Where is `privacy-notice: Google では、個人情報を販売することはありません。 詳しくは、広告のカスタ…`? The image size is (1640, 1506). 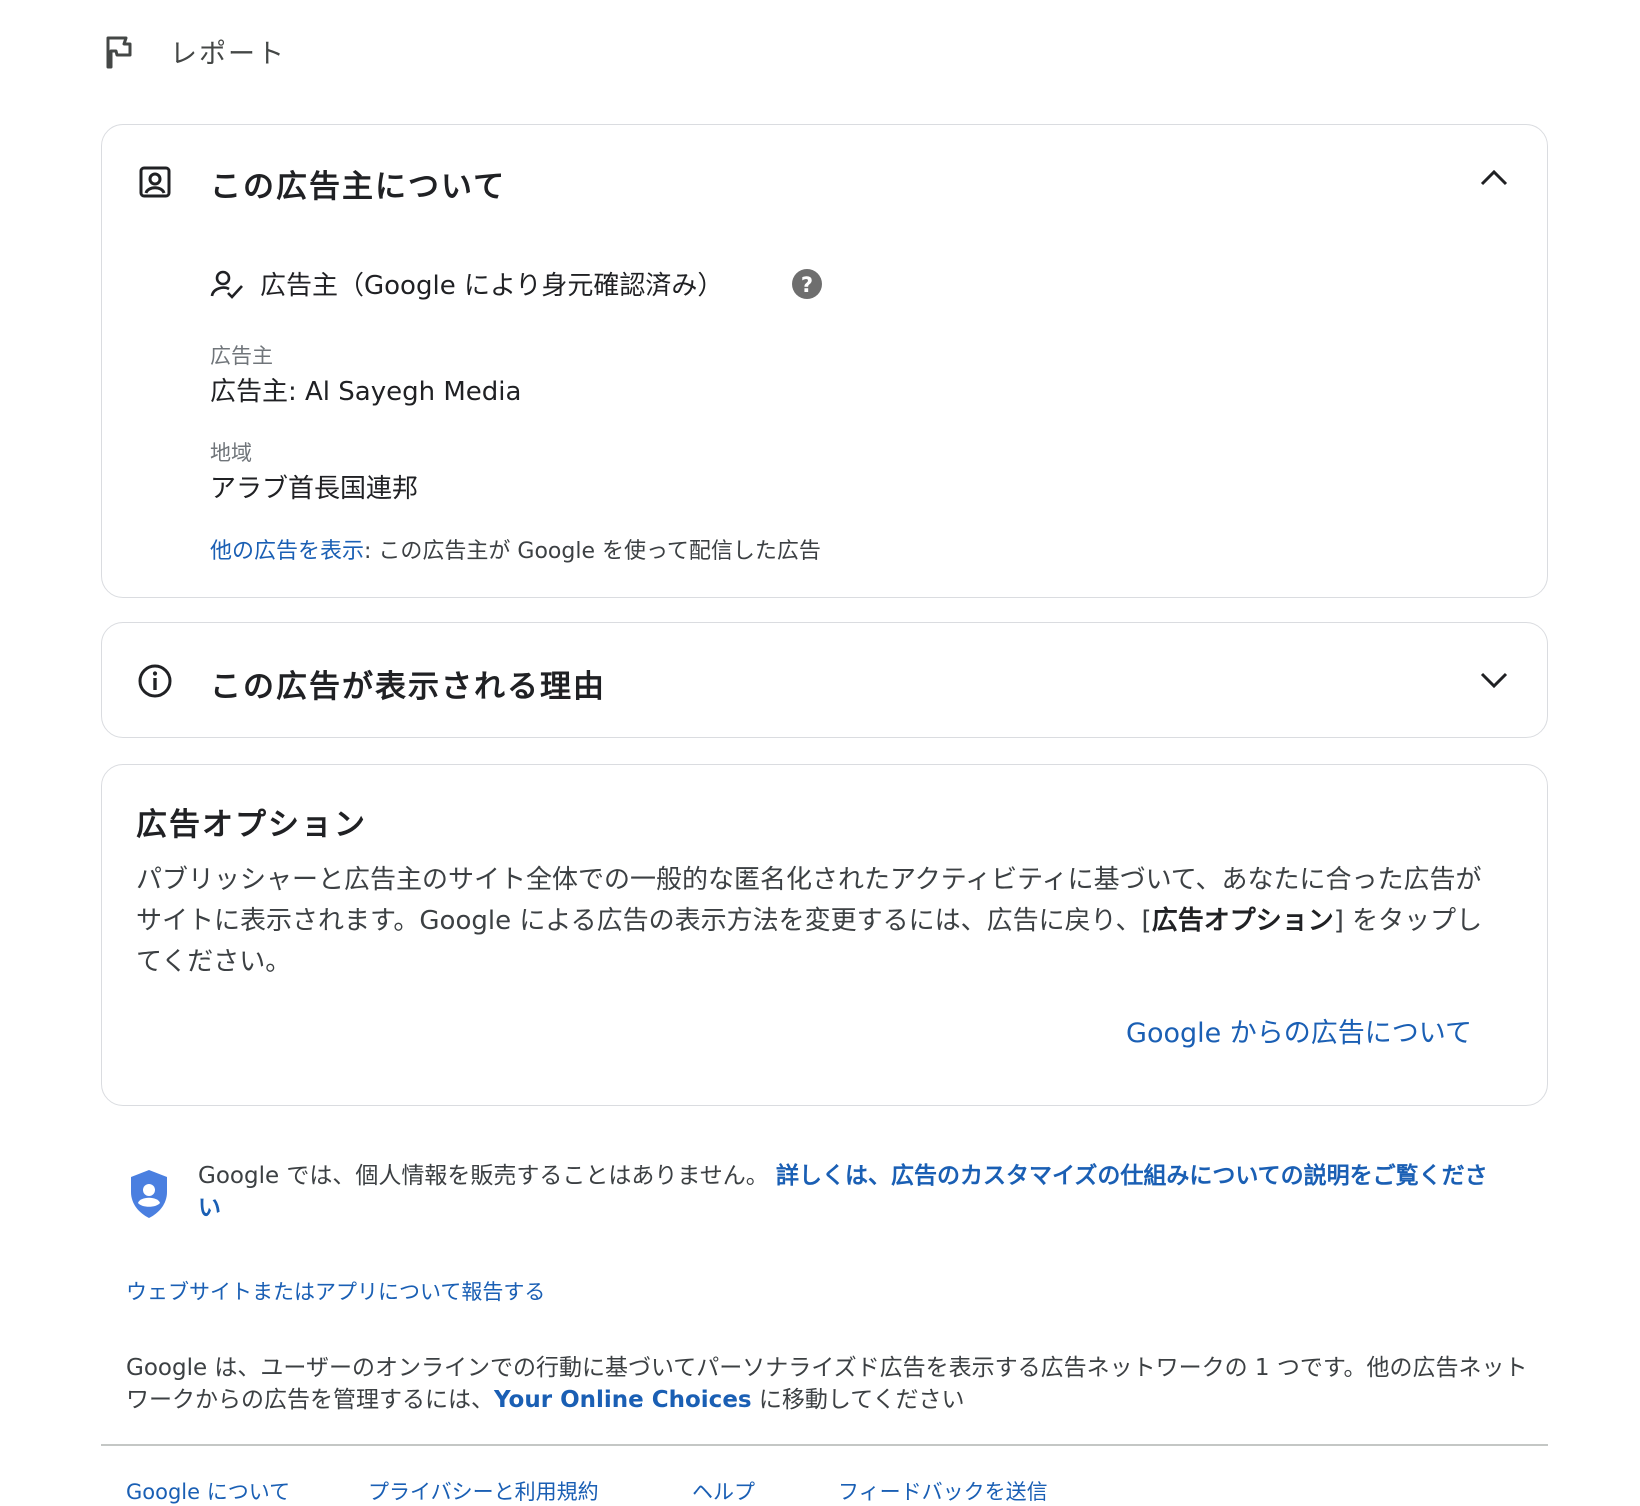 privacy-notice: Google では、個人情報を販売することはありません。 詳しくは、広告のカスタ… is located at coordinates (853, 1192).